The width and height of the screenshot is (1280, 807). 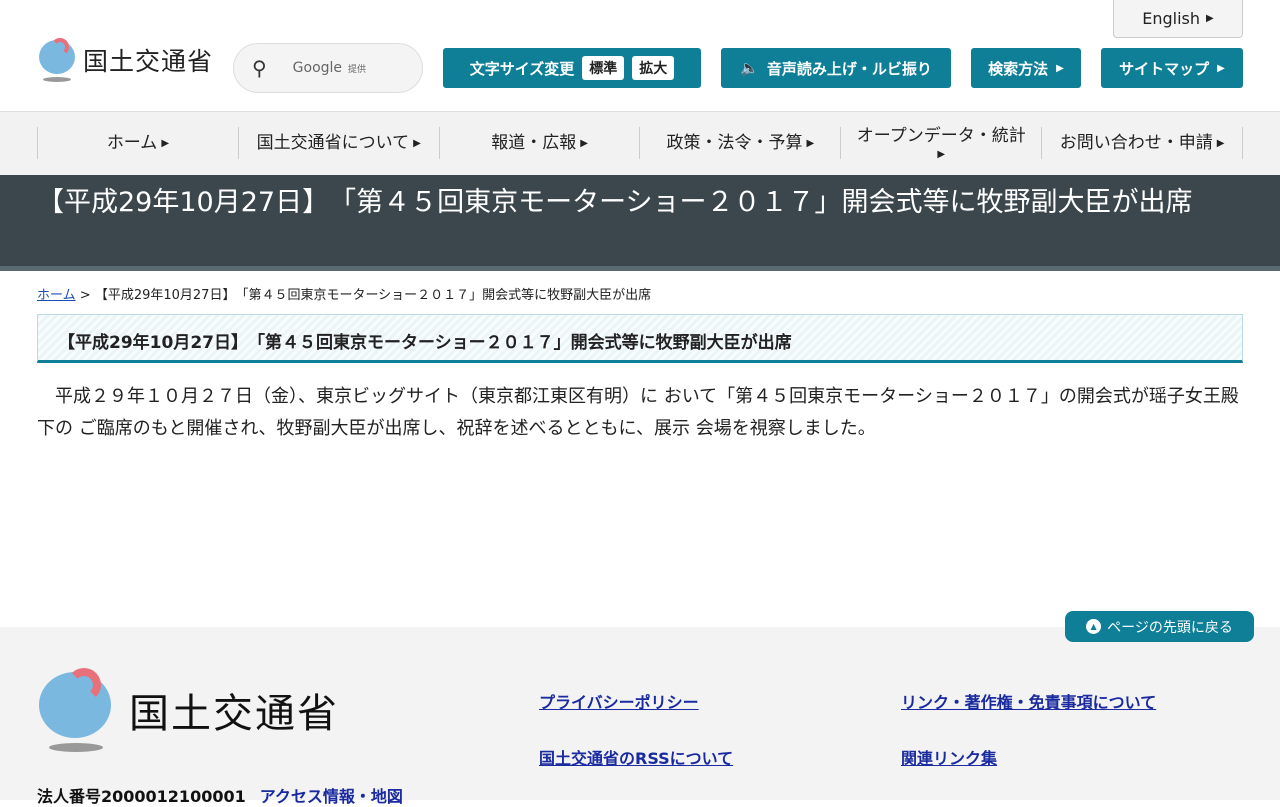 I want to click on sitemap-button: サイトマップ ▶, so click(x=1172, y=68).